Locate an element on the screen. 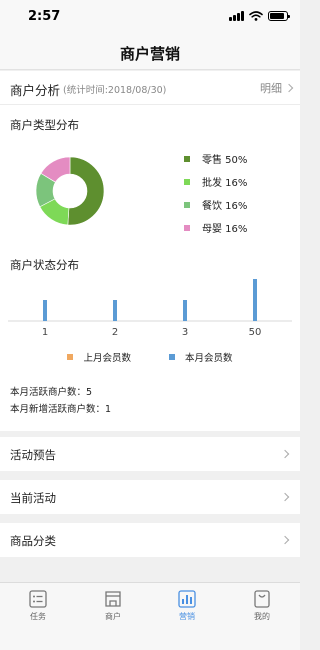  tab-label: 营销 is located at coordinates (187, 616).